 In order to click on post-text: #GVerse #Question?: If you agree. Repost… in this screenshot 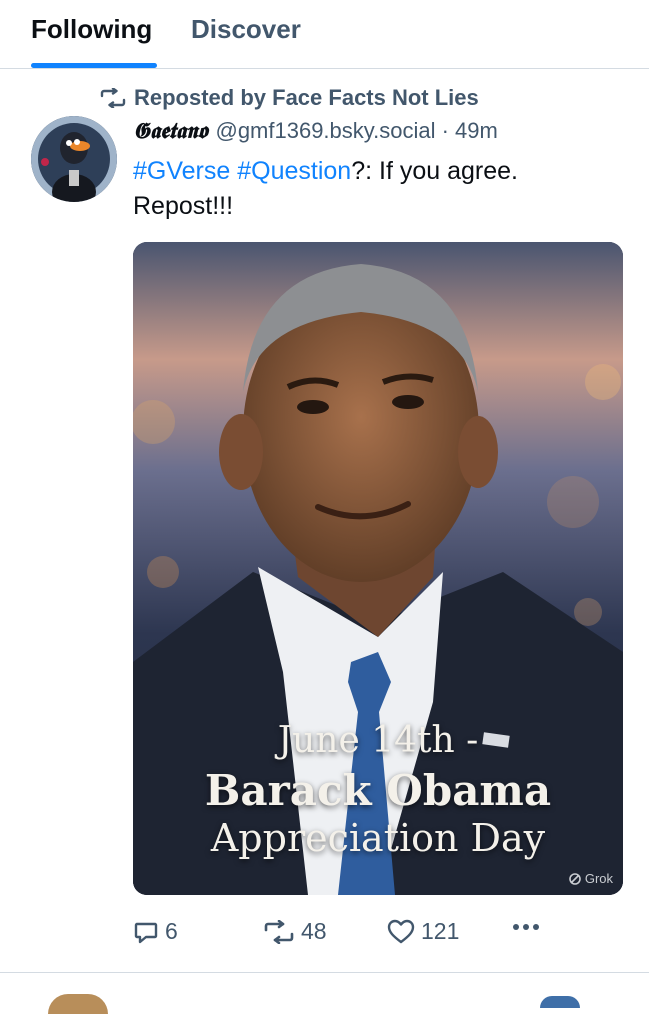, I will do `click(368, 189)`.